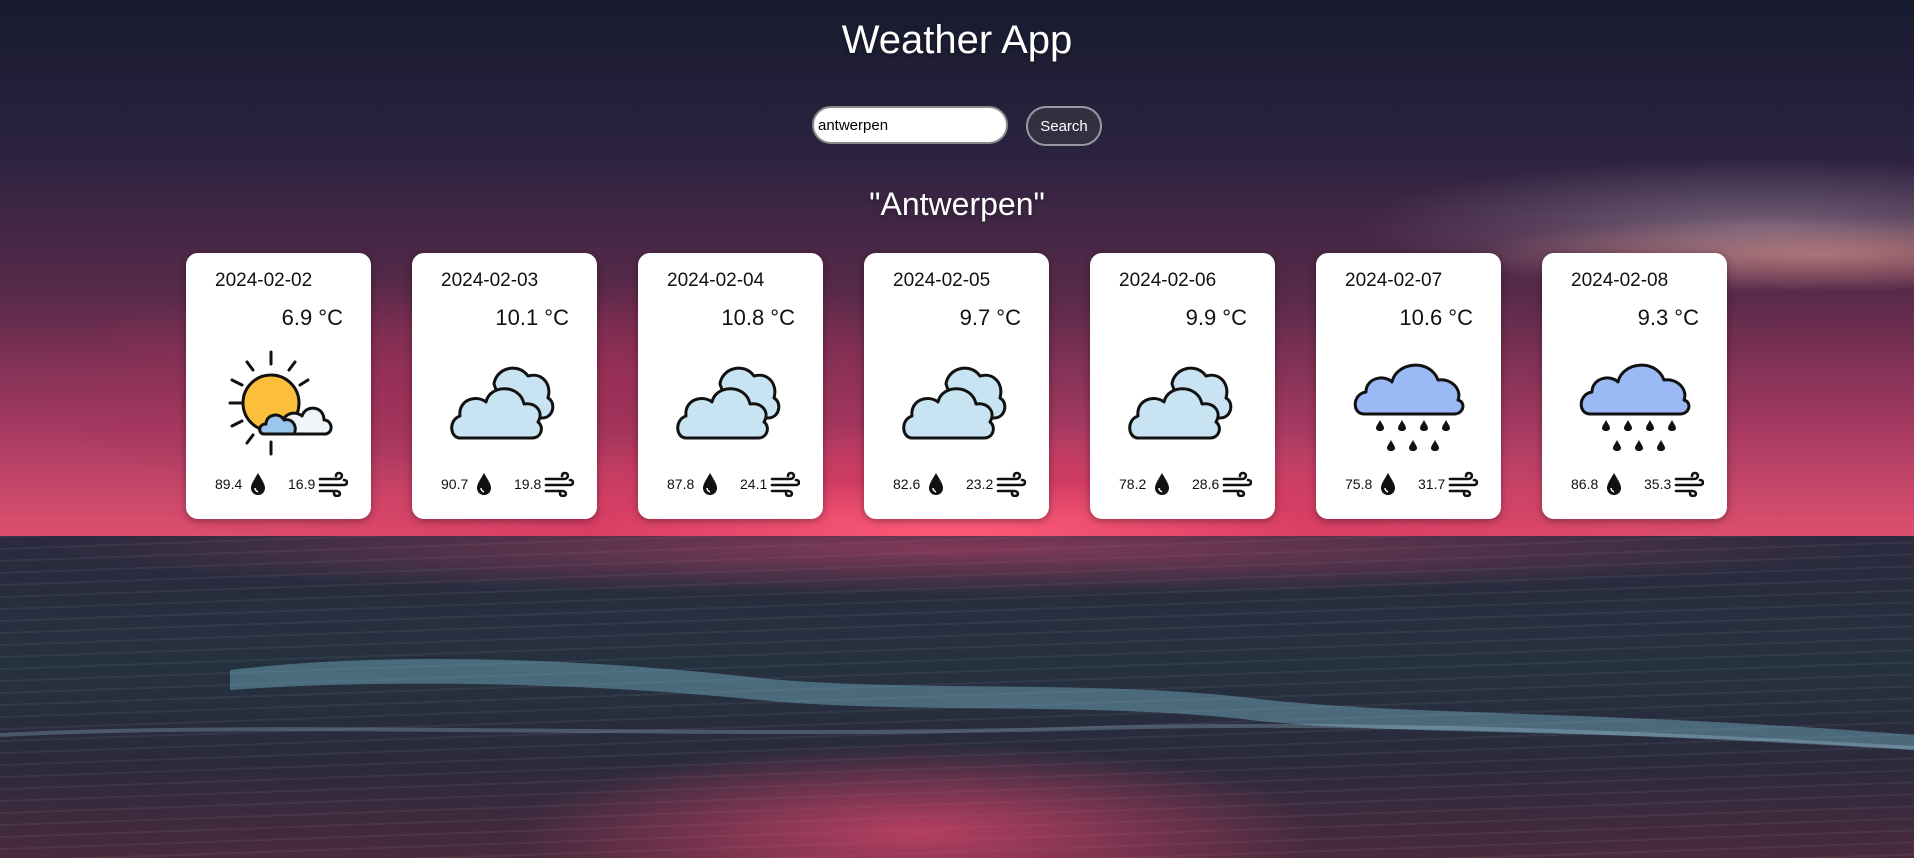 This screenshot has width=1914, height=858. What do you see at coordinates (1668, 317) in the screenshot?
I see `forecast-temperature: 9.3 °C` at bounding box center [1668, 317].